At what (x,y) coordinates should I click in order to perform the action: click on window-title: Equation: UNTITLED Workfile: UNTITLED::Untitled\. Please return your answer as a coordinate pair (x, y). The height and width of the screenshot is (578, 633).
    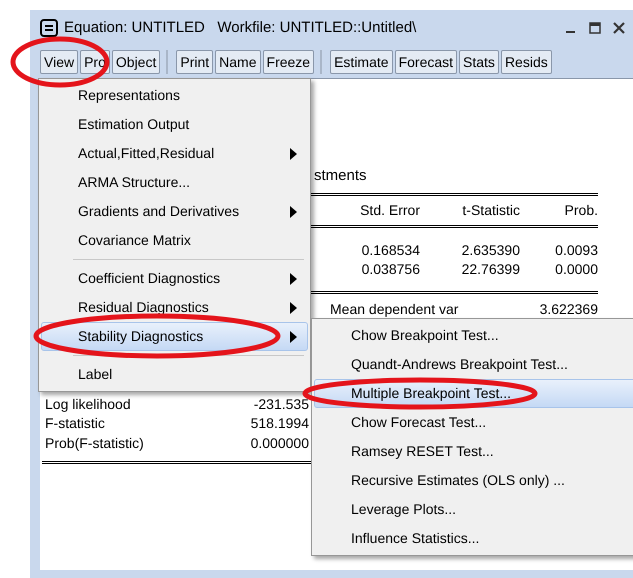
    Looking at the image, I should click on (240, 28).